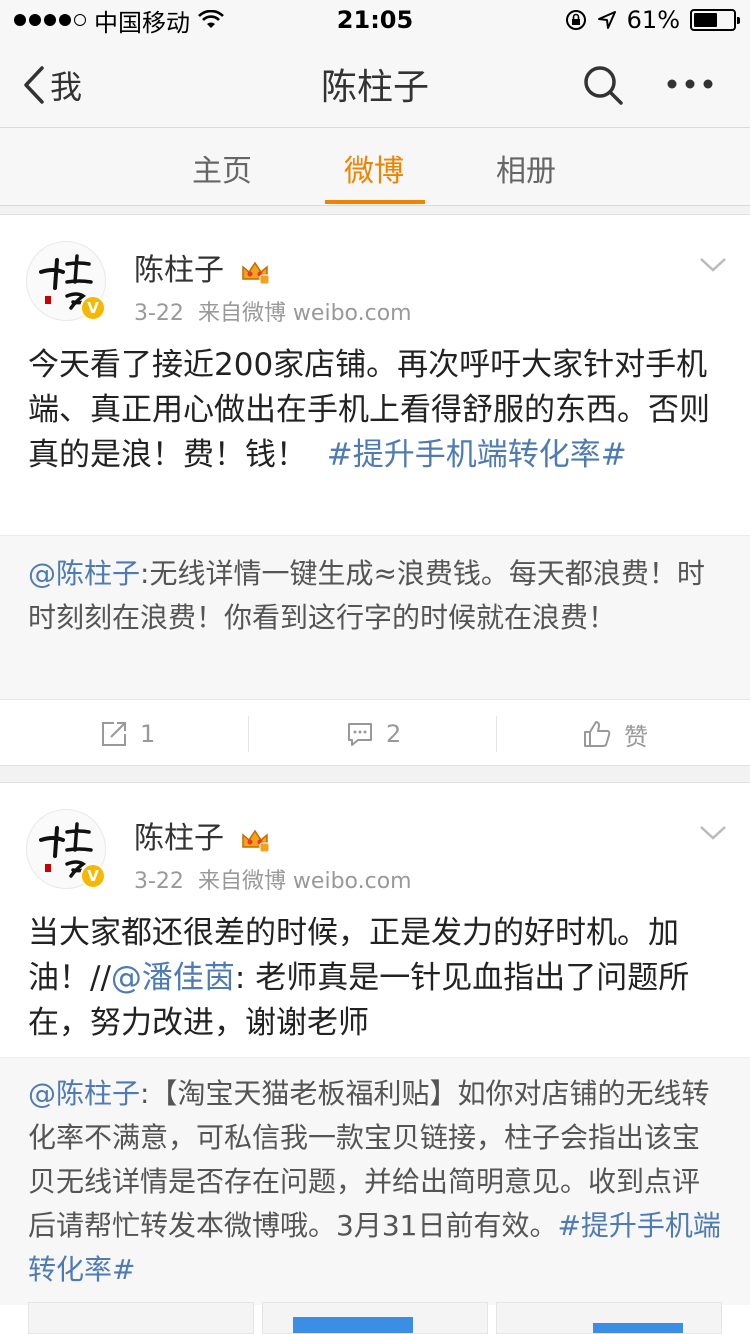  What do you see at coordinates (222, 168) in the screenshot?
I see `tab-home: 主页` at bounding box center [222, 168].